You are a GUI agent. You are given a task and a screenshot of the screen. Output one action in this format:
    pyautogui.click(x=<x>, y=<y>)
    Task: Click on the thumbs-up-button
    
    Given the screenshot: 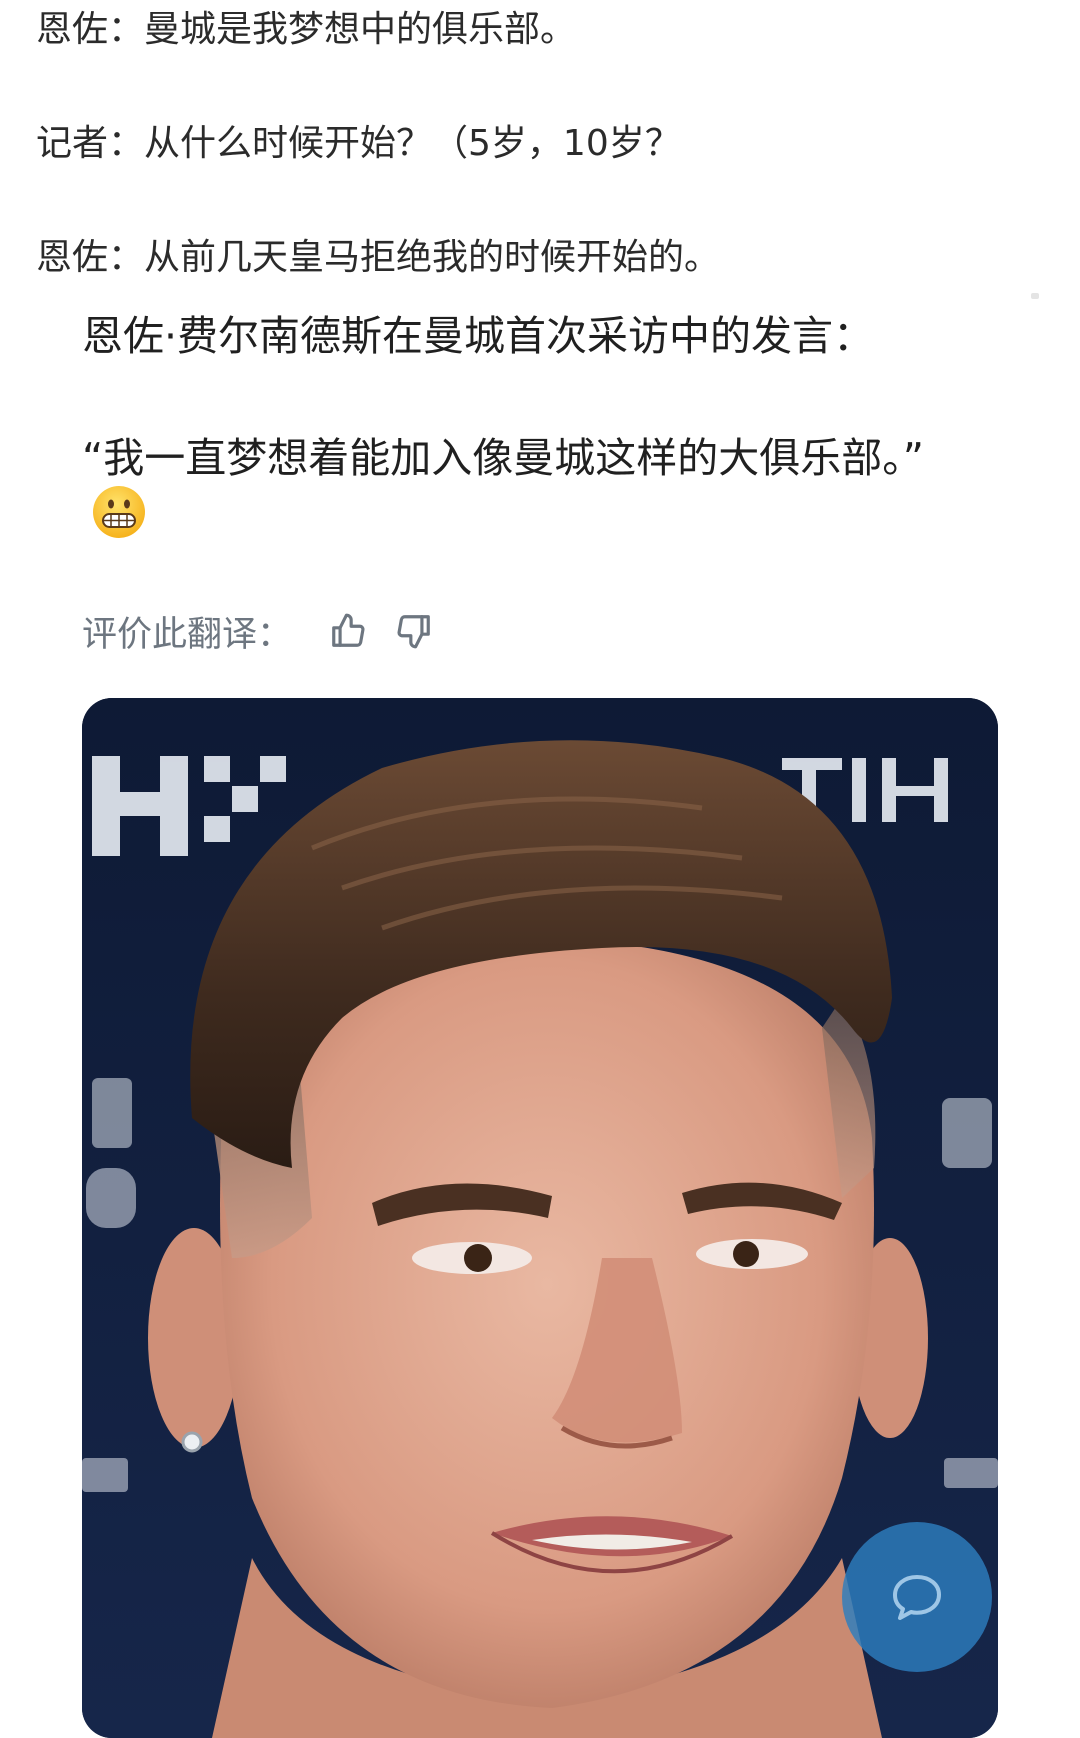 What is the action you would take?
    pyautogui.click(x=348, y=631)
    